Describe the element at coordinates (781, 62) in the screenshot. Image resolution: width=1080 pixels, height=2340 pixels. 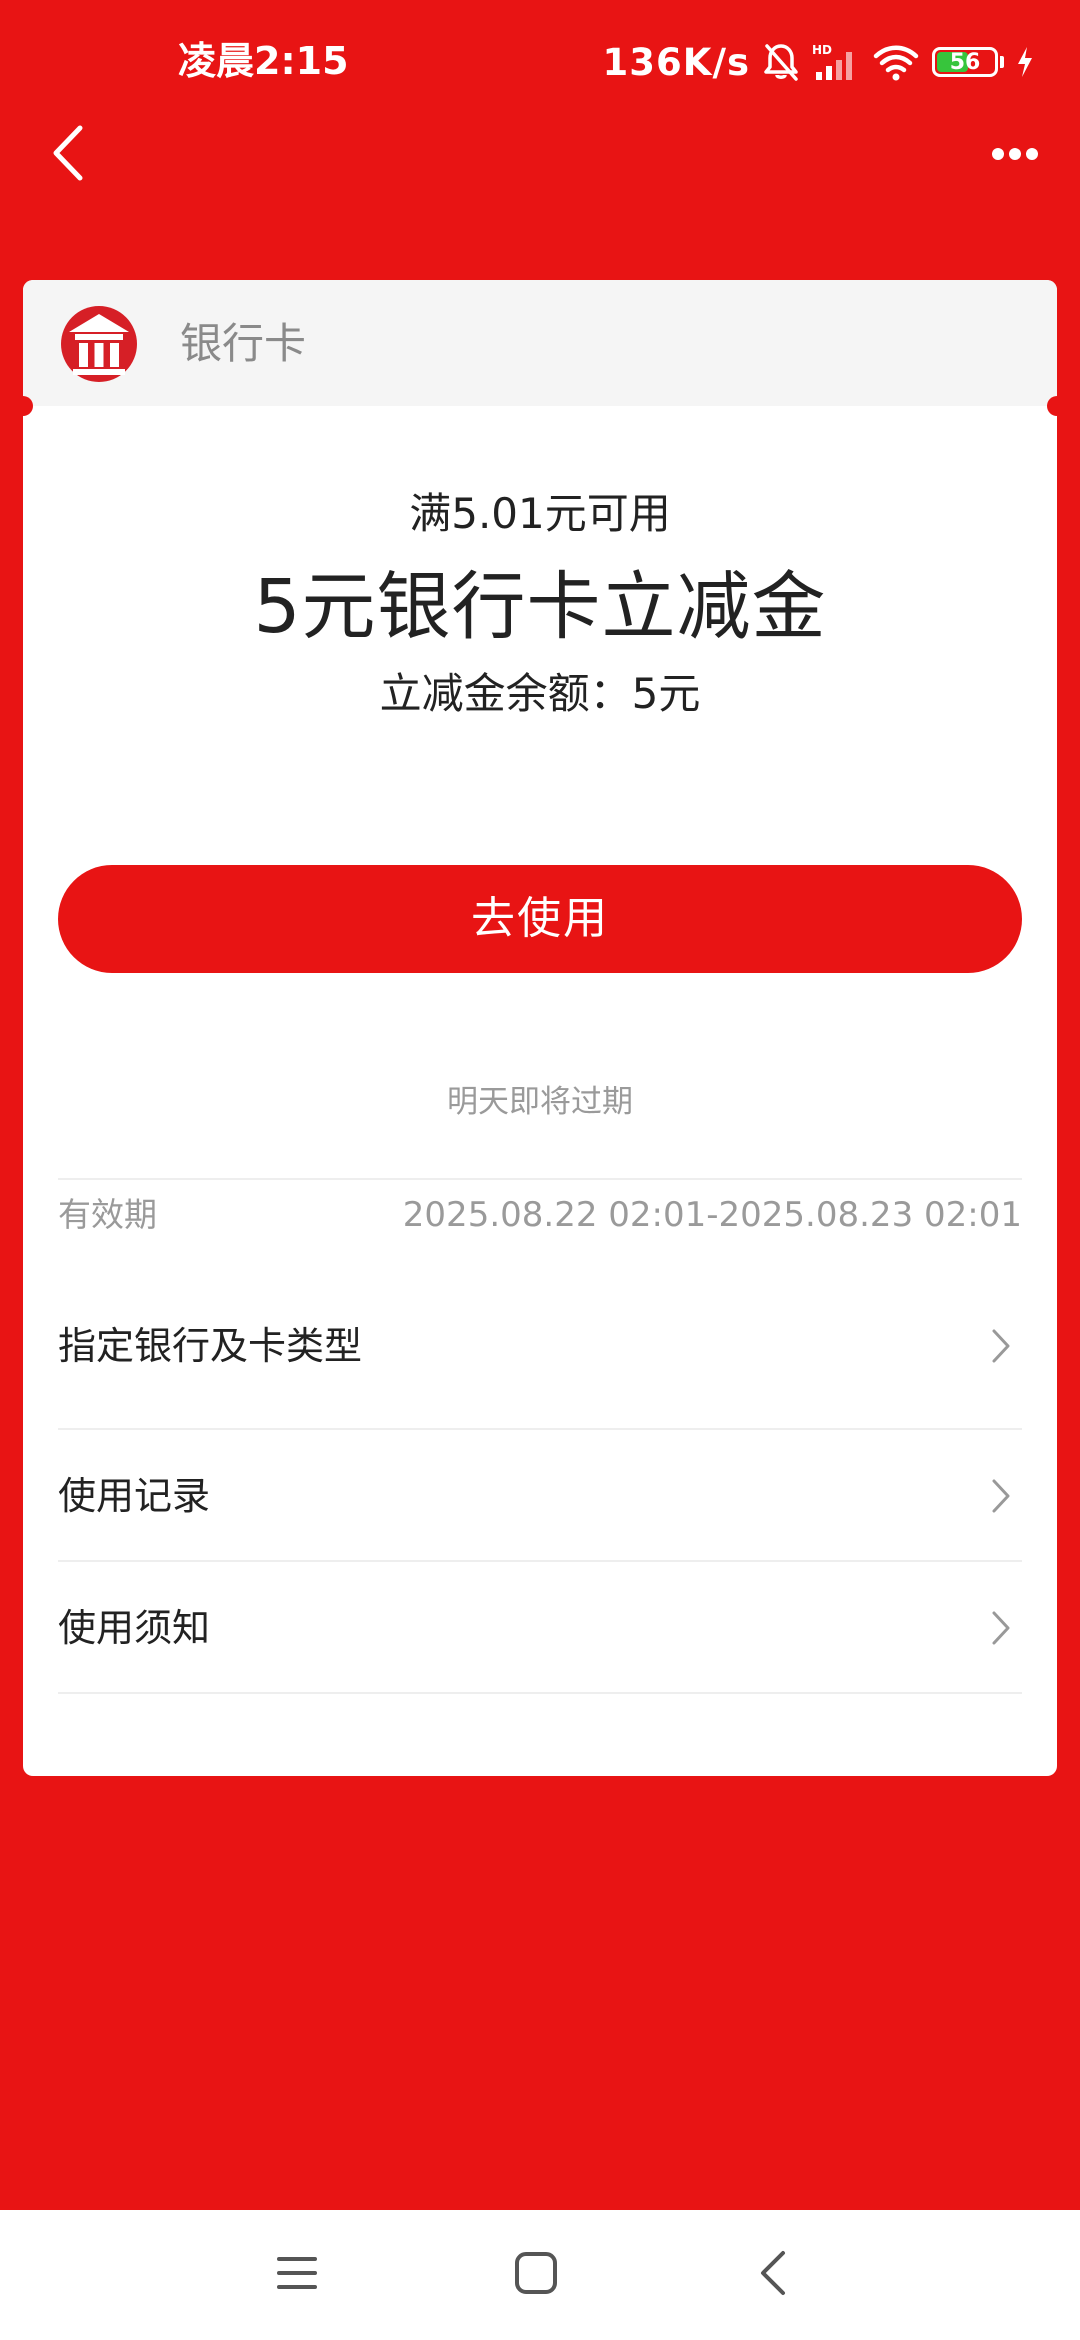
I see `bell-muted-icon` at that location.